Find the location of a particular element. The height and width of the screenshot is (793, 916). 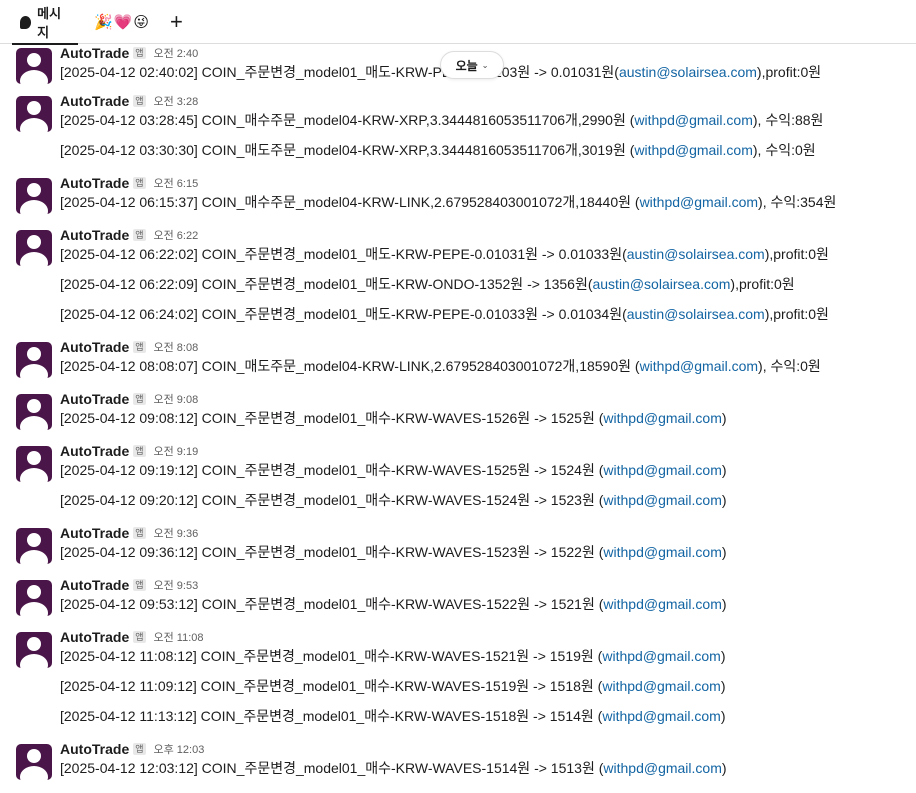

message-header: AutoTrade 앱 오후 12:03 is located at coordinates (132, 749).